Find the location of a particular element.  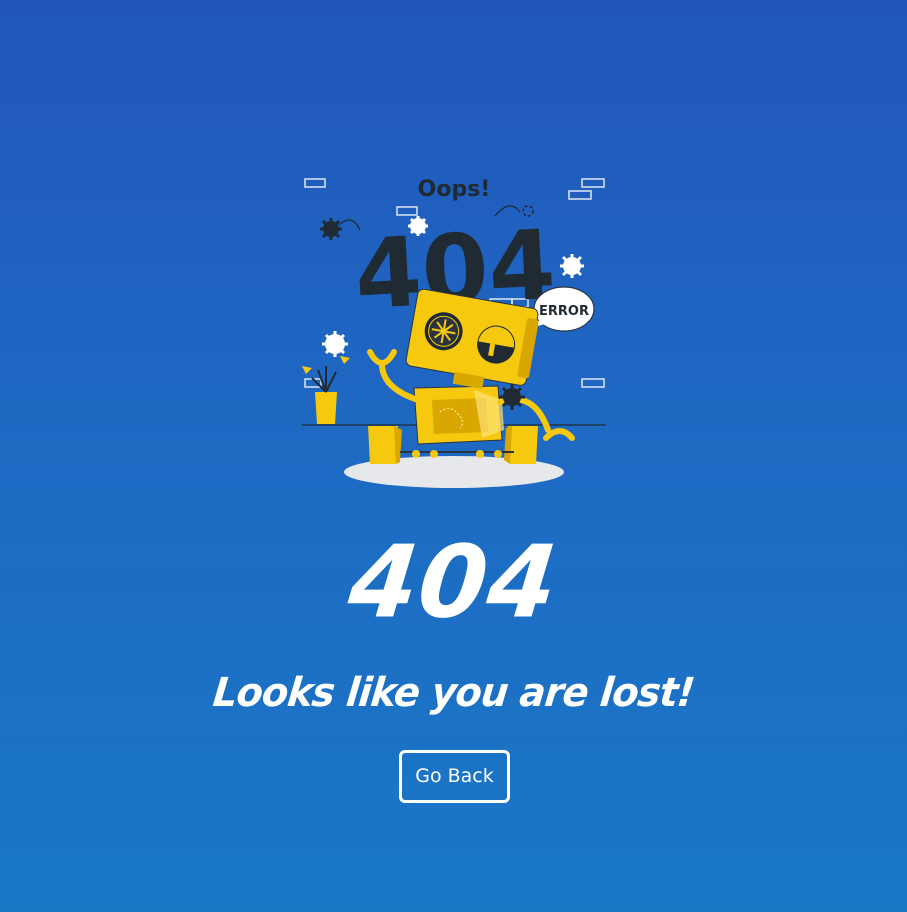

oops-text: Oops! is located at coordinates (454, 189).